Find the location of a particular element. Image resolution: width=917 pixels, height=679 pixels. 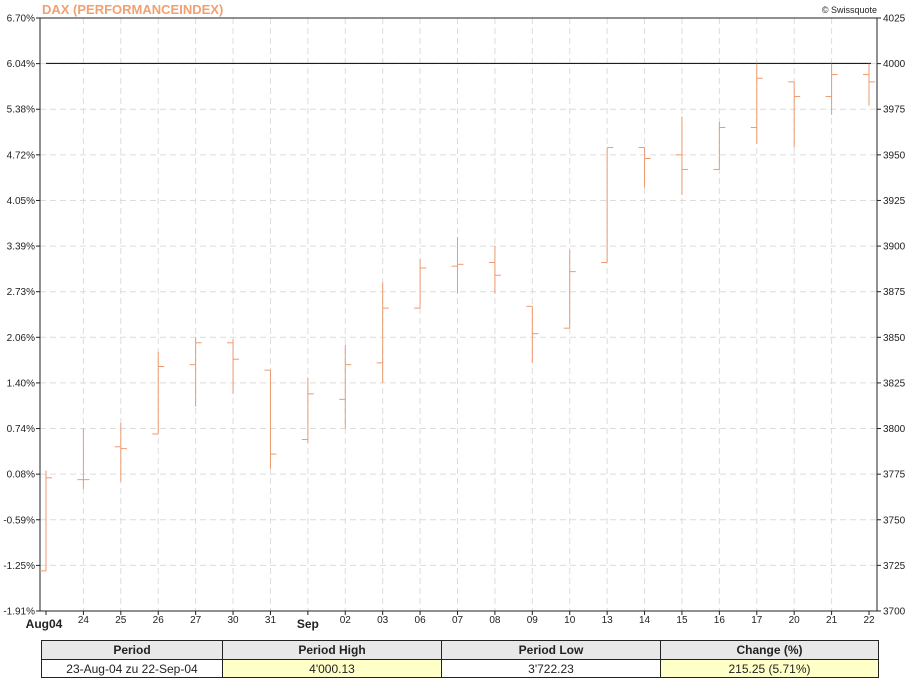

y-tick-label-left: 6.70% is located at coordinates (21, 19).